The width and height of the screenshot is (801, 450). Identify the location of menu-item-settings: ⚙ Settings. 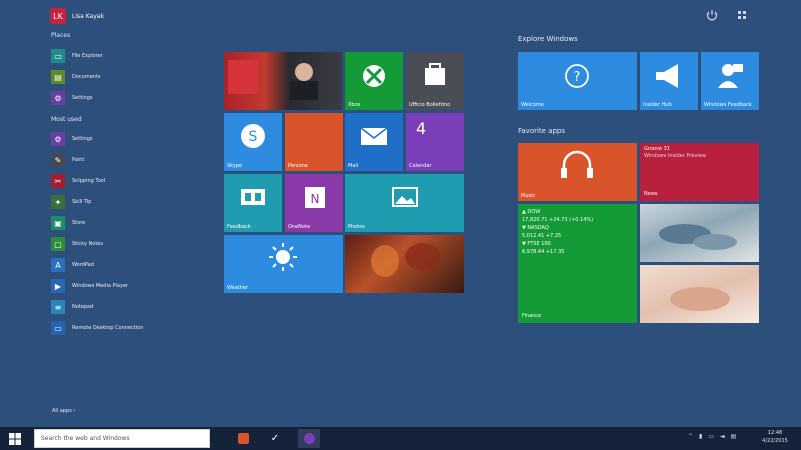
(116, 98).